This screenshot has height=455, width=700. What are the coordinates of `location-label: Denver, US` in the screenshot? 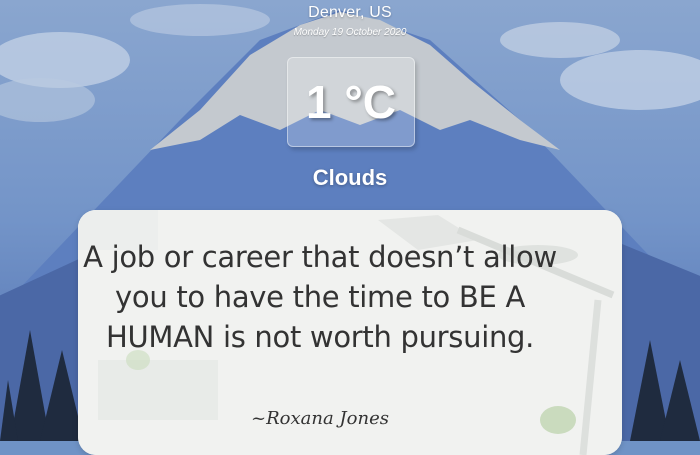 It's located at (350, 12).